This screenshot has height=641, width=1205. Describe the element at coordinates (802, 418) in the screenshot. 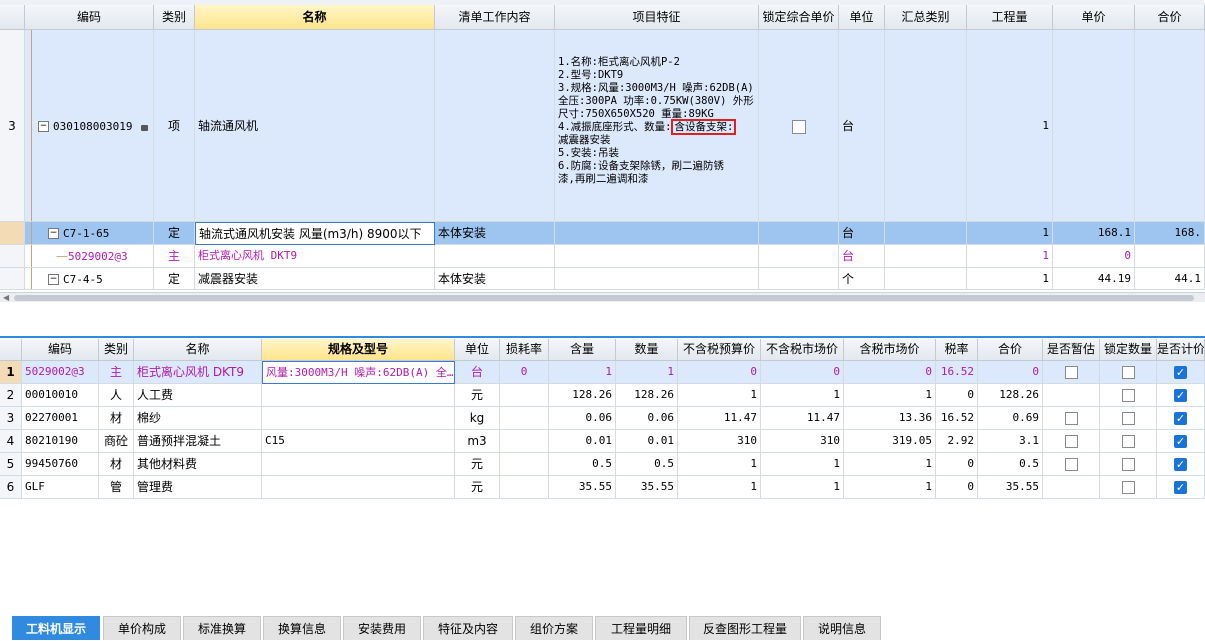

I see `material-mkt: 11.47` at that location.